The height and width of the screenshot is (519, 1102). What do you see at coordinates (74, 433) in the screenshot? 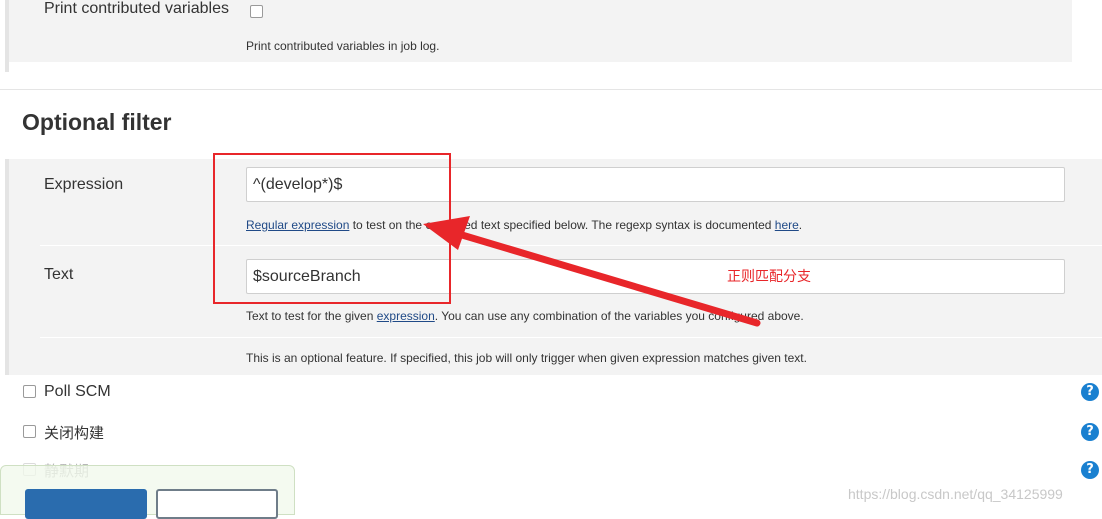
I see `disable-build-label: 关闭构建` at bounding box center [74, 433].